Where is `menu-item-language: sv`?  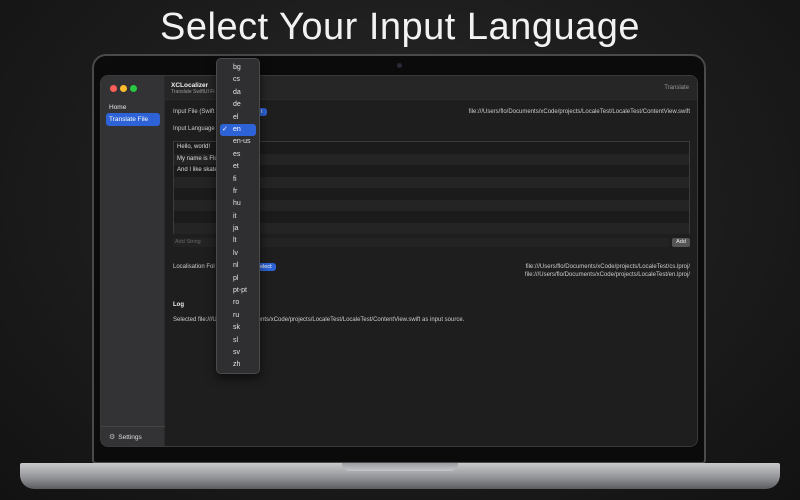 menu-item-language: sv is located at coordinates (238, 353).